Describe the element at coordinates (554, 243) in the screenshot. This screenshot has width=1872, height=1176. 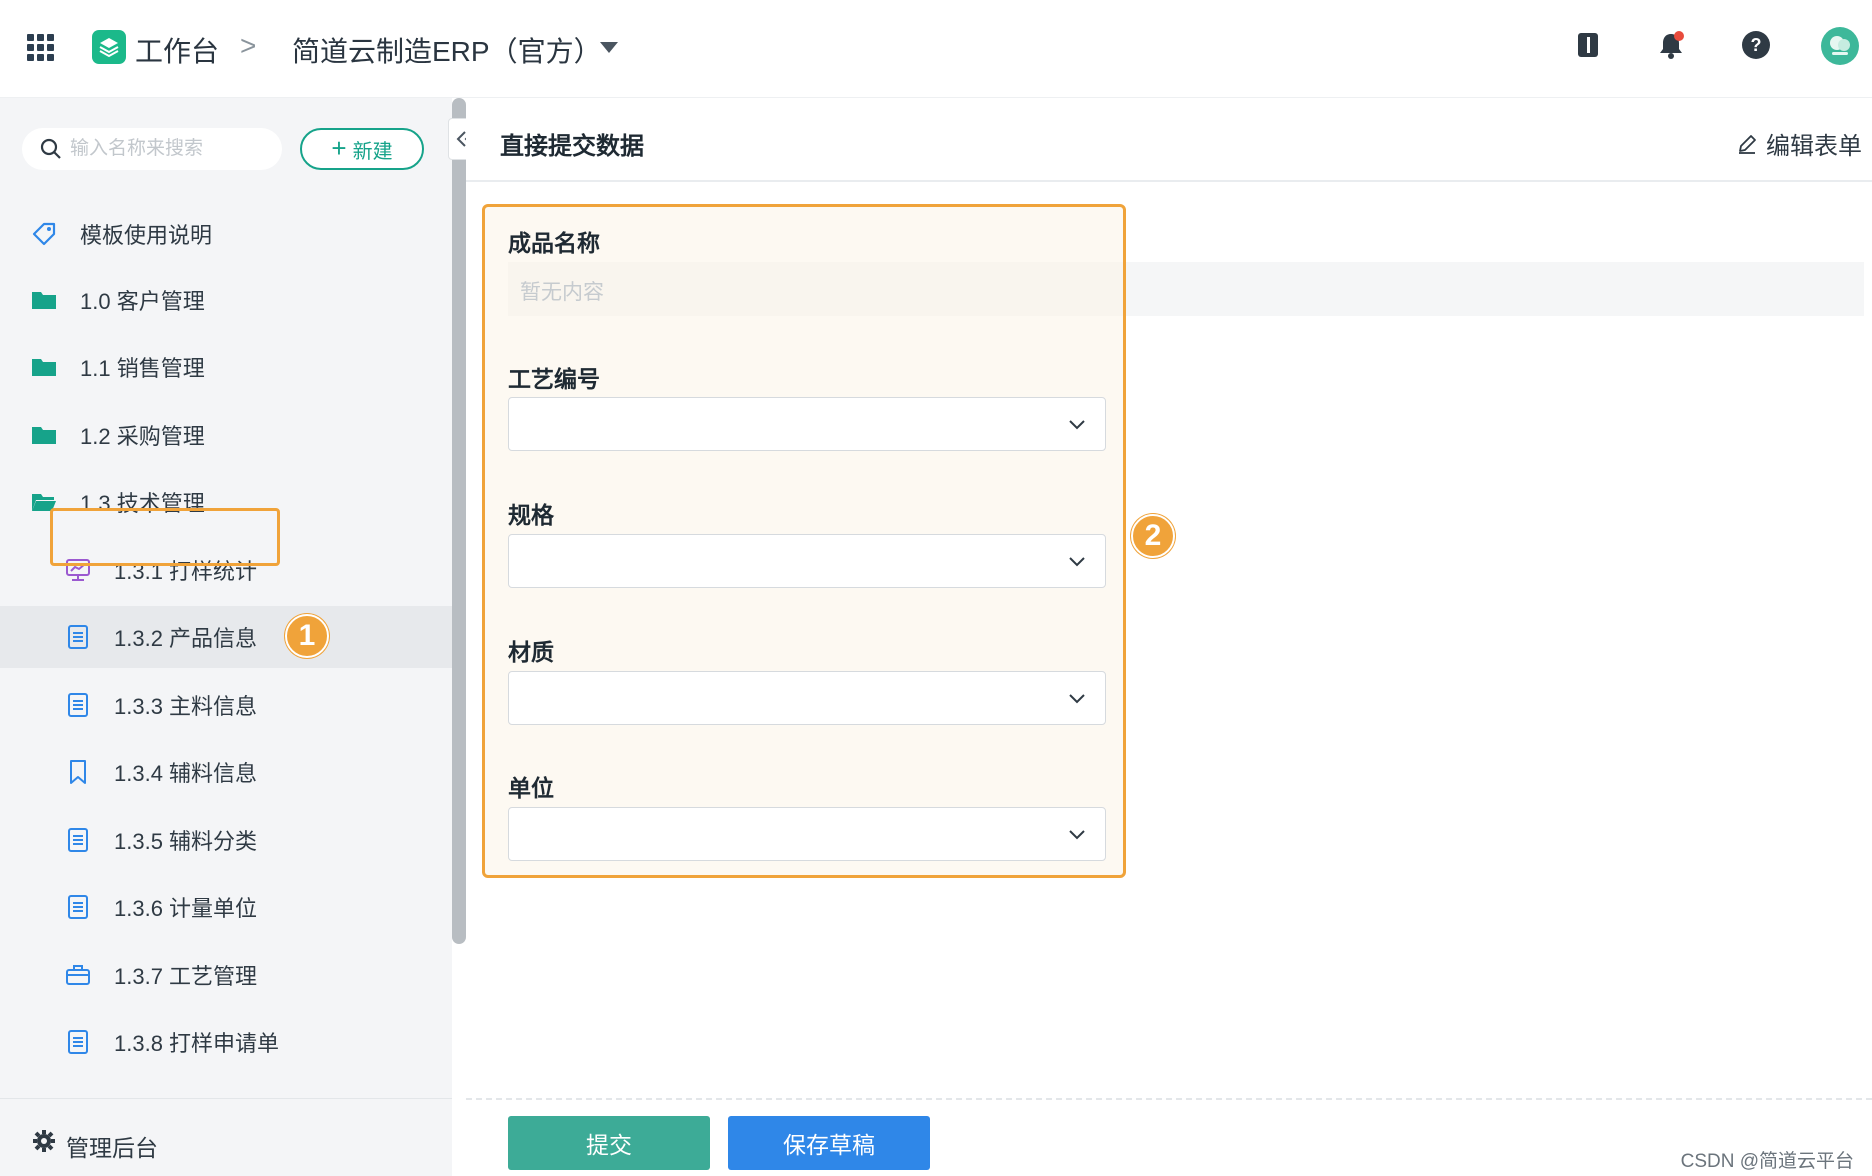
I see `field-label-product-name: 成品名称` at that location.